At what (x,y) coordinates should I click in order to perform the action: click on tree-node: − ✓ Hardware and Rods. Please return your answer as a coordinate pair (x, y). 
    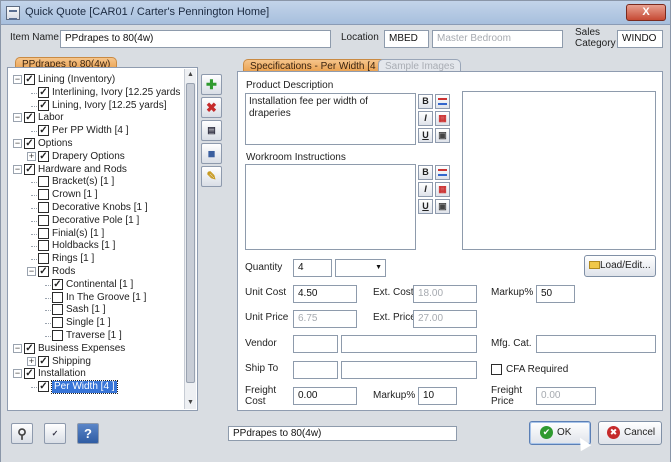
    Looking at the image, I should click on (99, 169).